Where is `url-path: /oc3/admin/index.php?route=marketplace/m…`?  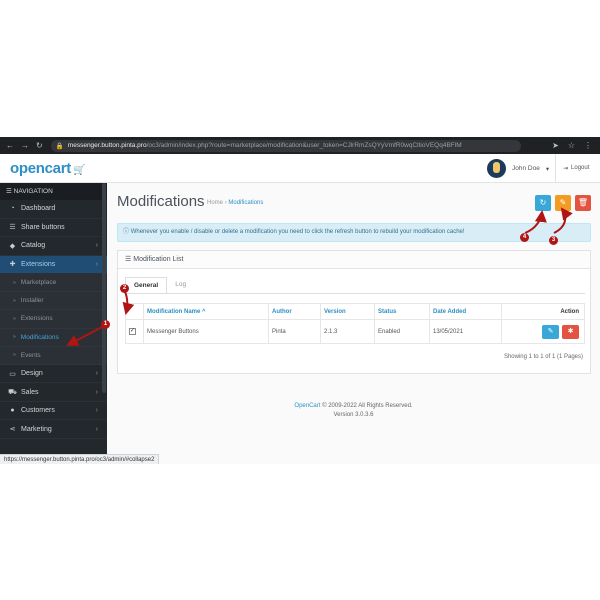
url-path: /oc3/admin/index.php?route=marketplace/m… is located at coordinates (304, 145).